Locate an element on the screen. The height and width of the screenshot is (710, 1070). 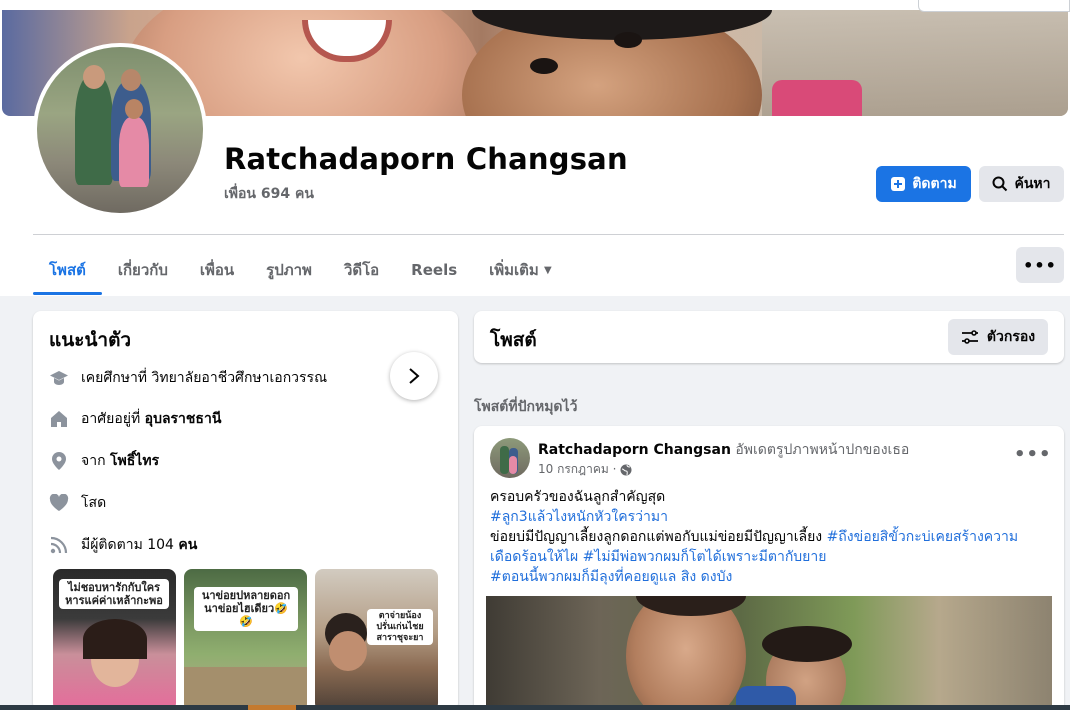
follow-label: ติดตาม is located at coordinates (934, 184).